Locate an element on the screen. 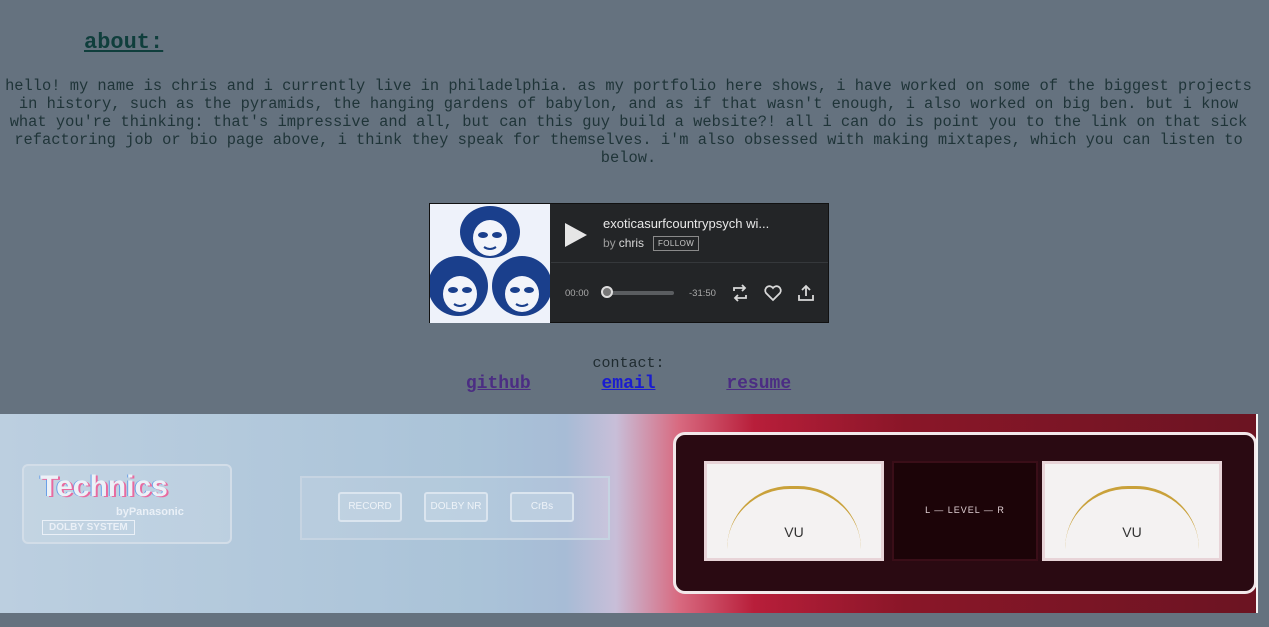 This screenshot has height=627, width=1269. vu-meter-frame: VU L — LEVEL — R VU is located at coordinates (965, 513).